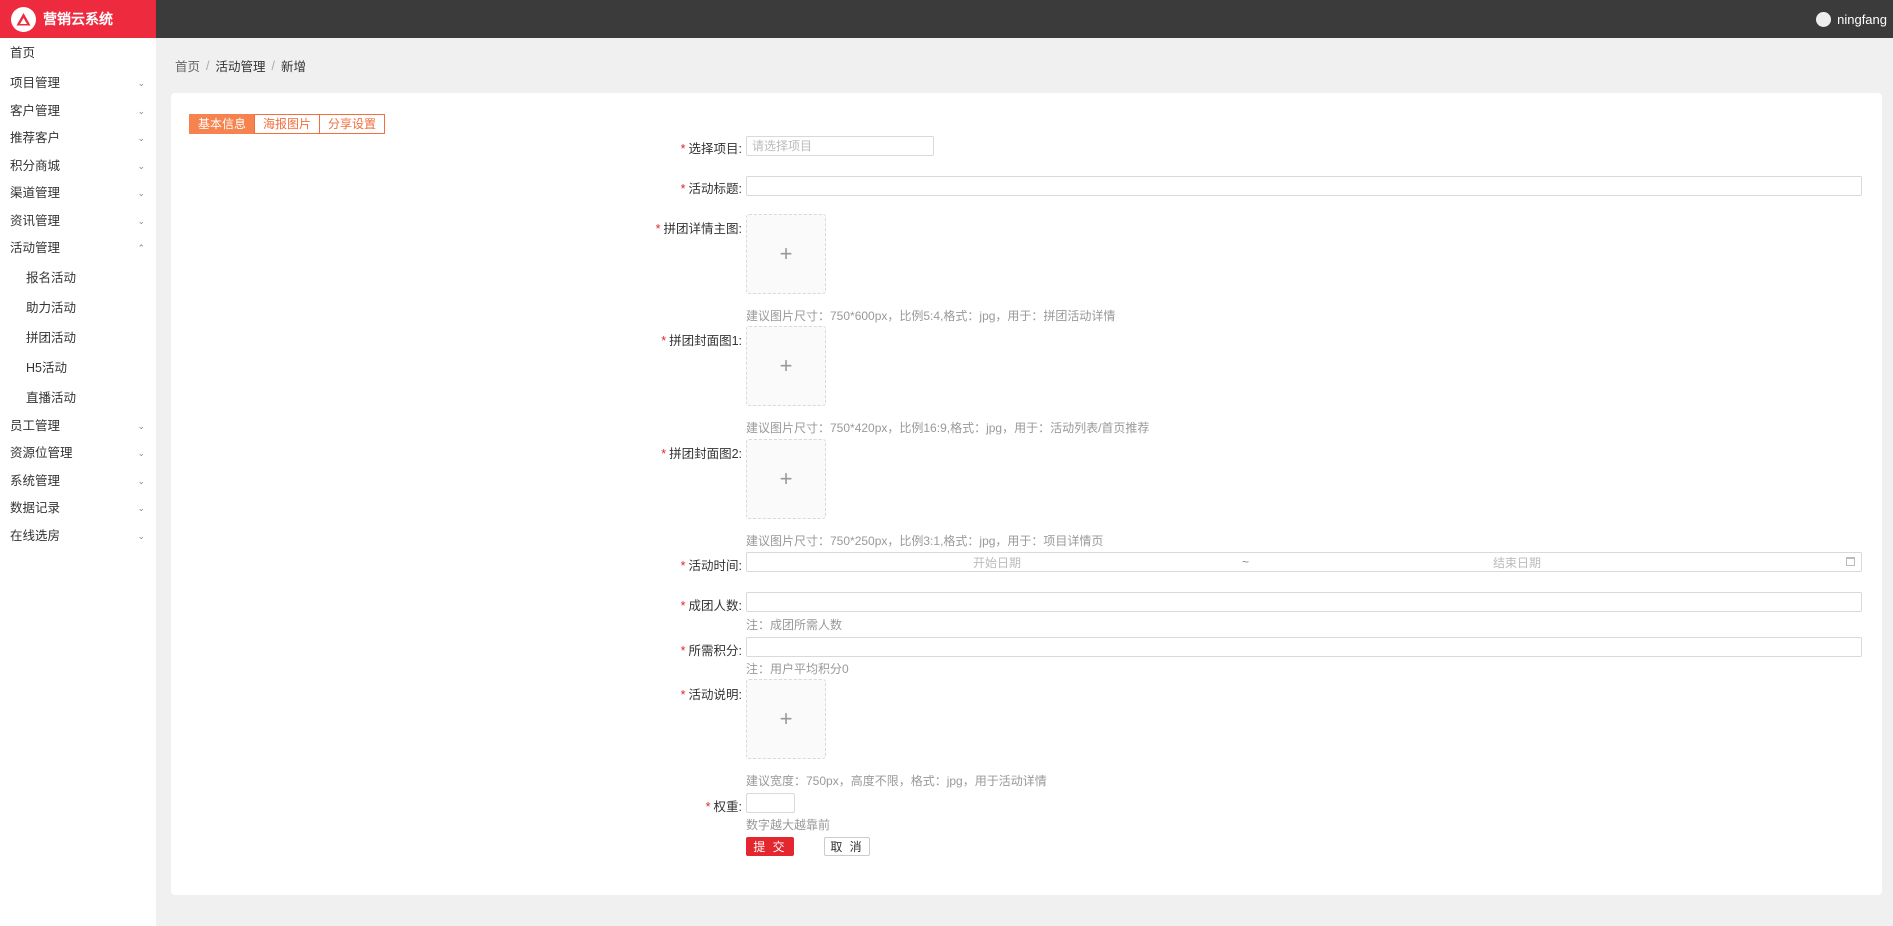  What do you see at coordinates (1850, 561) in the screenshot?
I see `calendar-icon` at bounding box center [1850, 561].